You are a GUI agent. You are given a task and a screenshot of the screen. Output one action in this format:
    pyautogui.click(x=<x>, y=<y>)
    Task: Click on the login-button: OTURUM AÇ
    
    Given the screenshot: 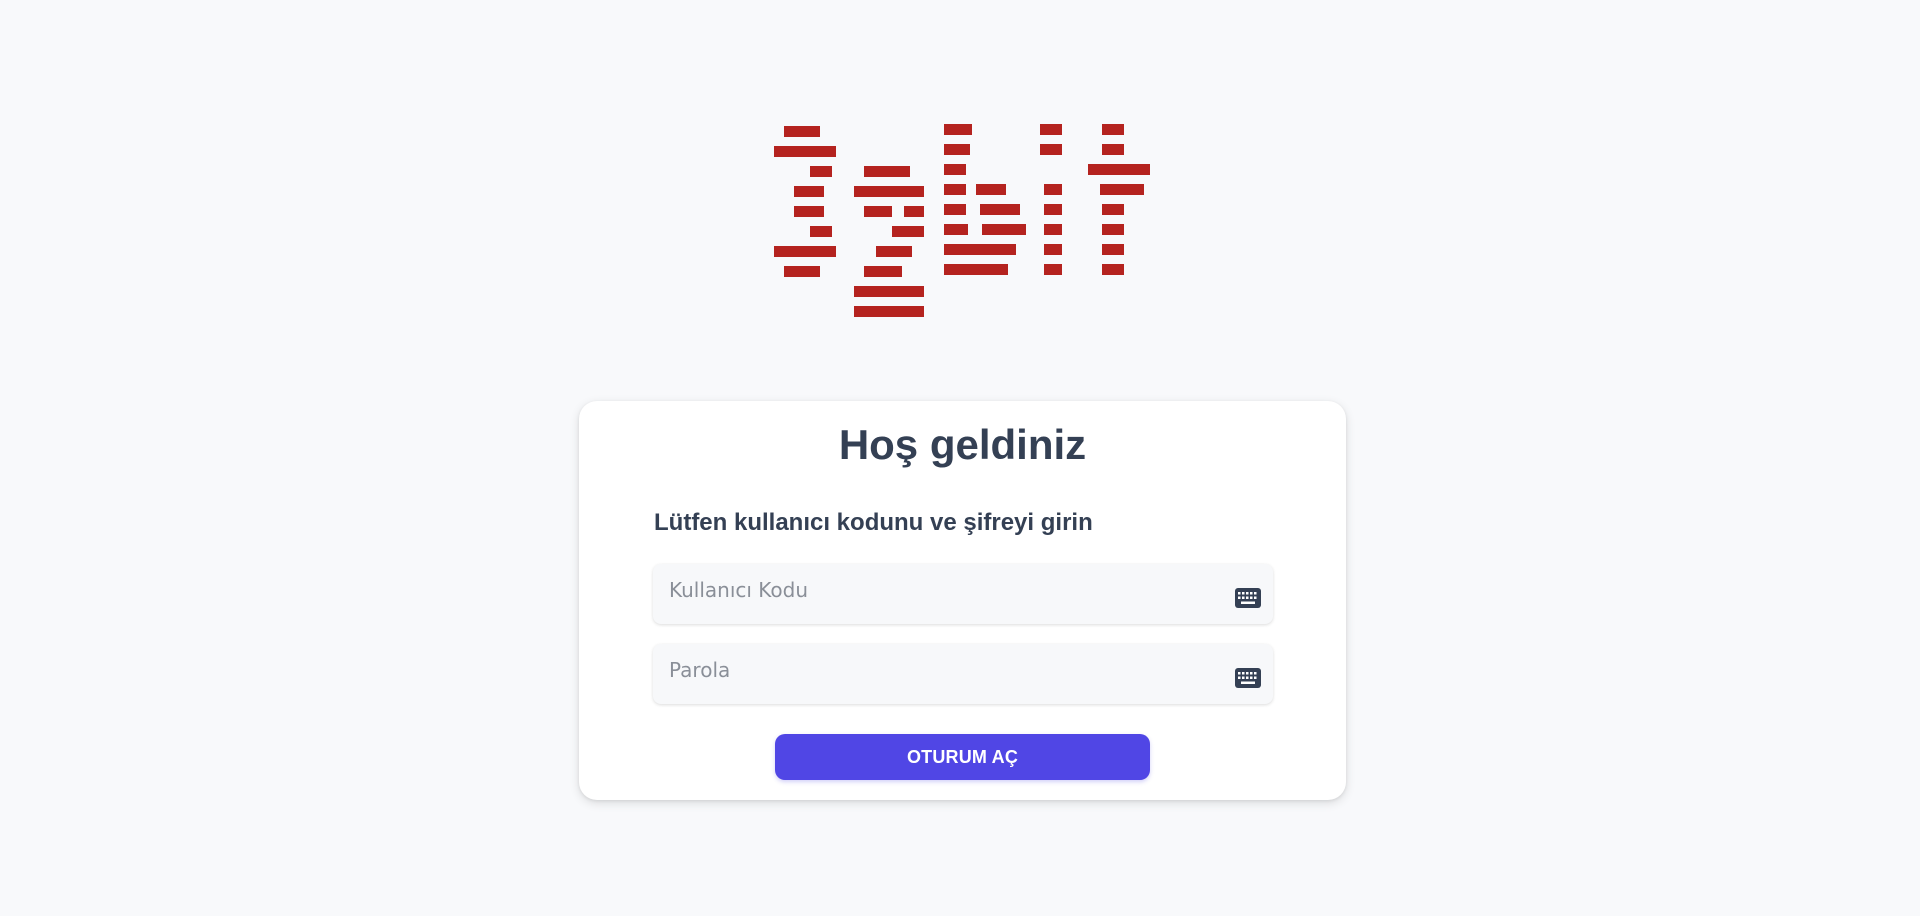 What is the action you would take?
    pyautogui.click(x=962, y=757)
    